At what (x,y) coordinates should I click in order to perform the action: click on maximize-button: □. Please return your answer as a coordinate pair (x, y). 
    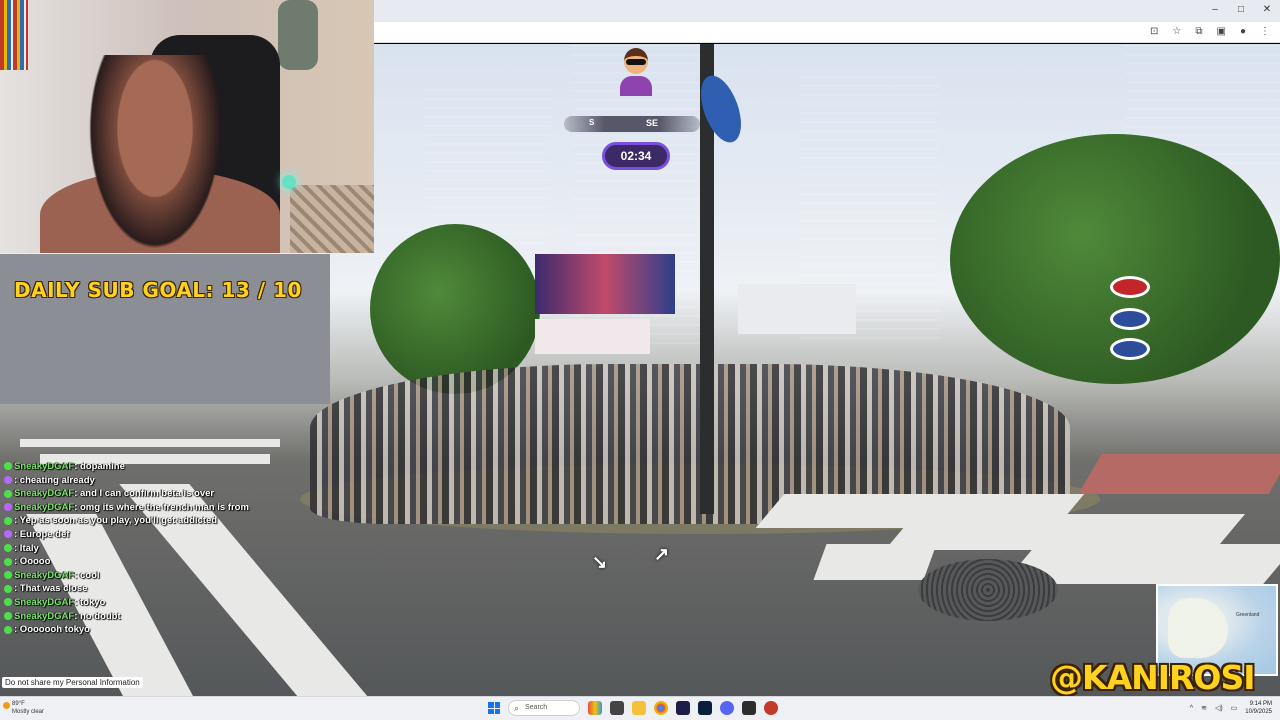
    Looking at the image, I should click on (1241, 9).